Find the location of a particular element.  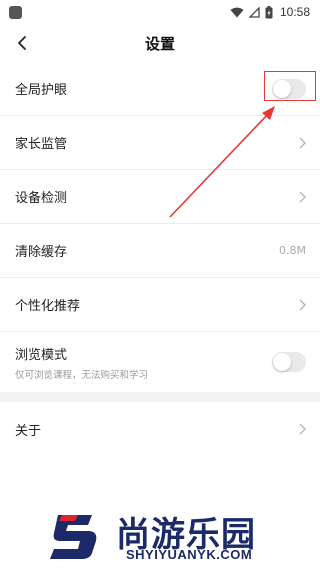

page-title: 设置 is located at coordinates (159, 43).